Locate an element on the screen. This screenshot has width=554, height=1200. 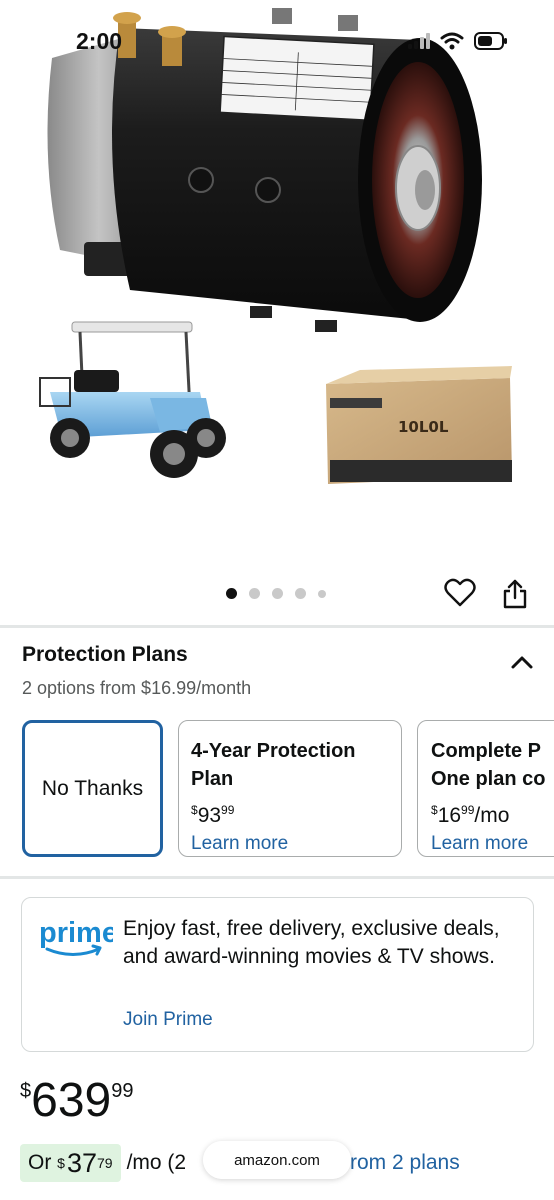
monthly-fraction: 79 is located at coordinates (105, 1163).